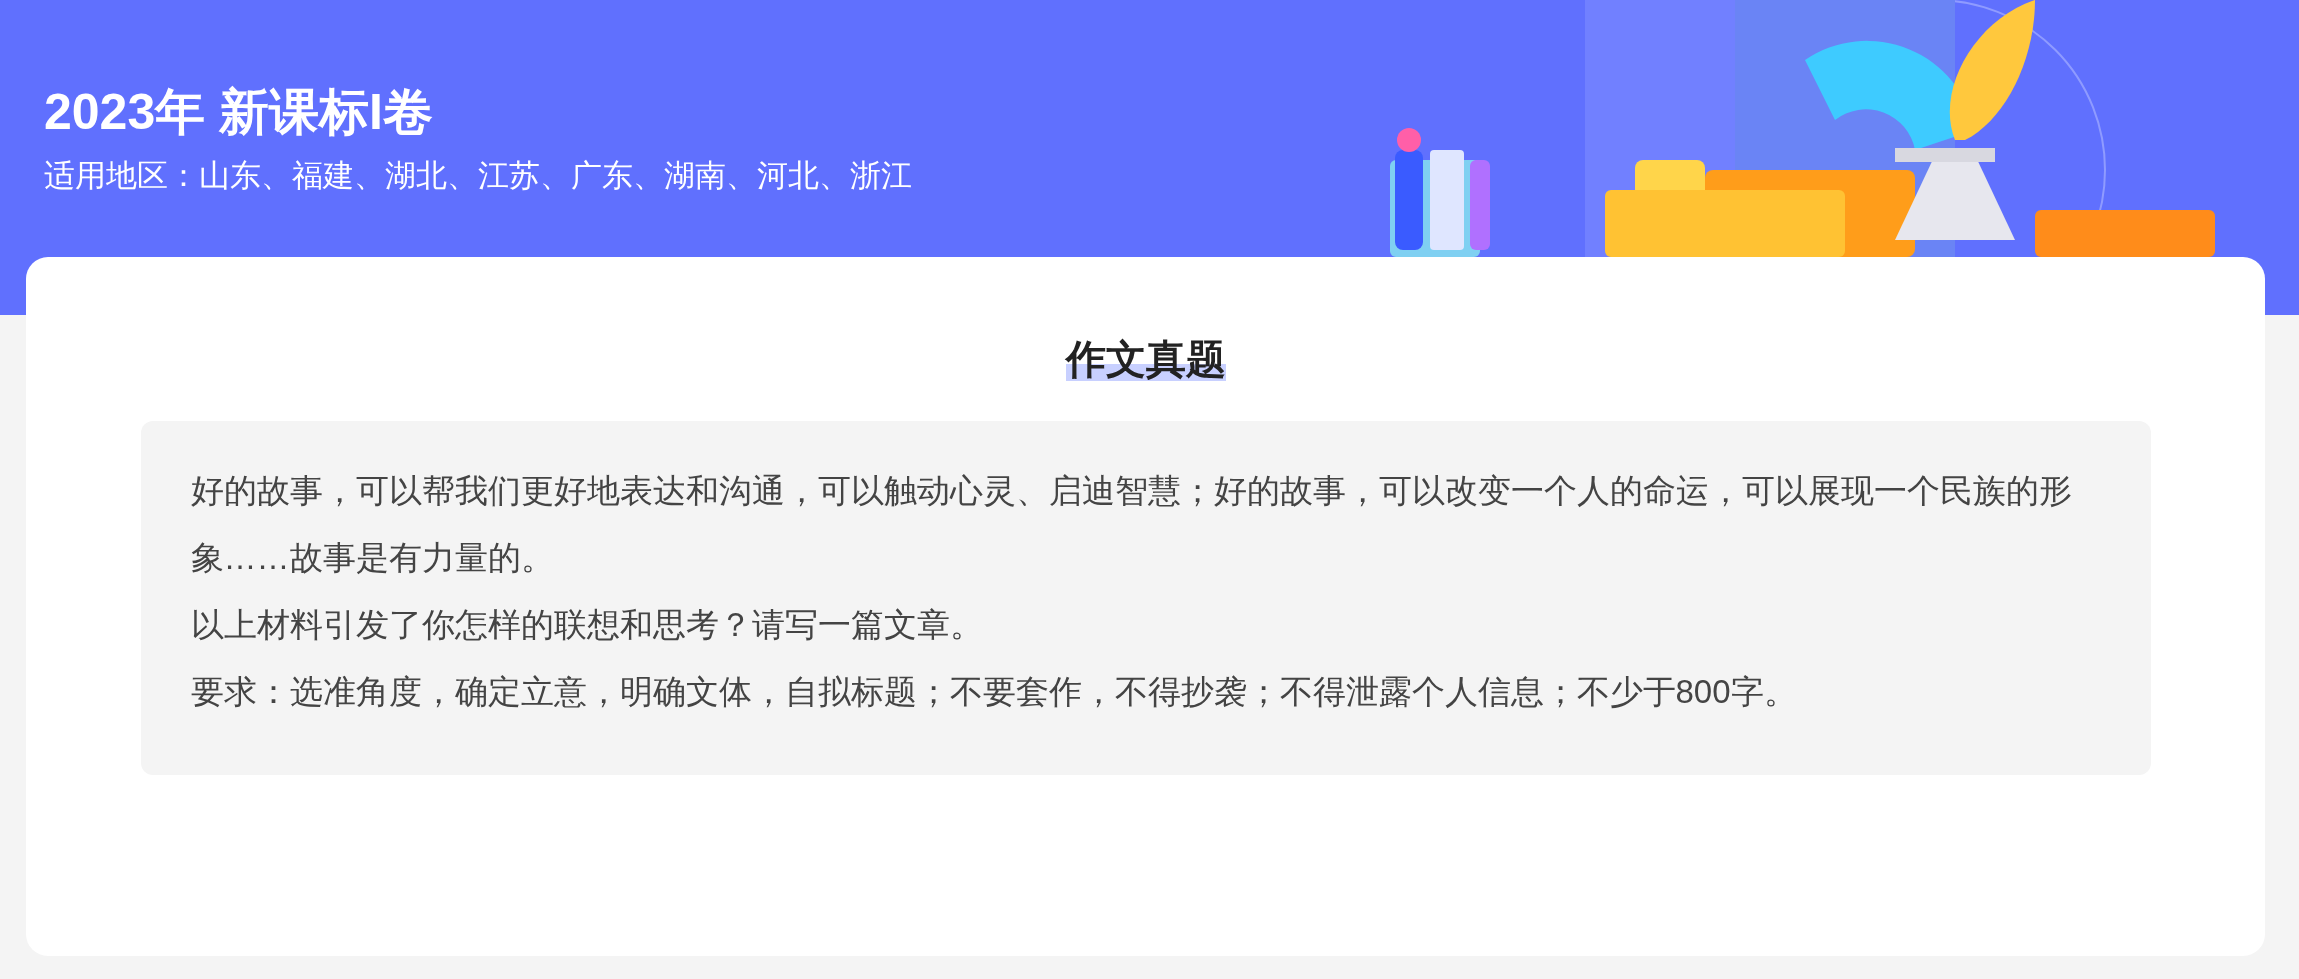 The image size is (2299, 979). I want to click on prompt-paragraph: 以上材料引发了你怎样的联想和思考？请写一篇文章。, so click(587, 625).